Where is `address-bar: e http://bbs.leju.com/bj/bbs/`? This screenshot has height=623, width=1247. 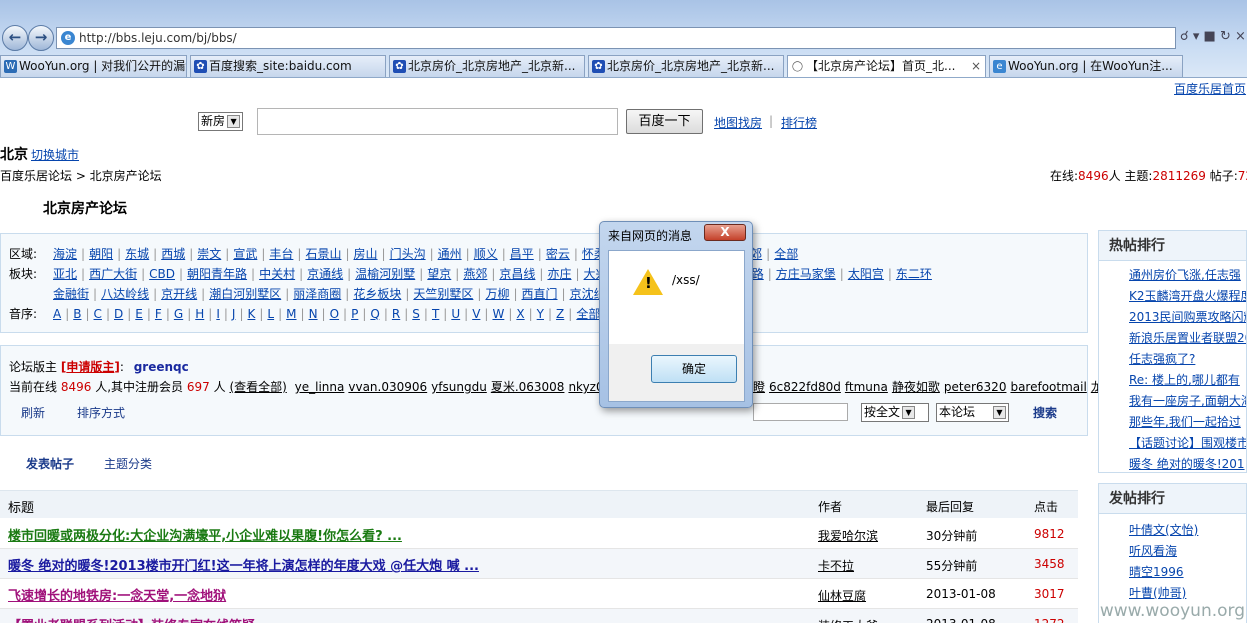 address-bar: e http://bbs.leju.com/bj/bbs/ is located at coordinates (616, 38).